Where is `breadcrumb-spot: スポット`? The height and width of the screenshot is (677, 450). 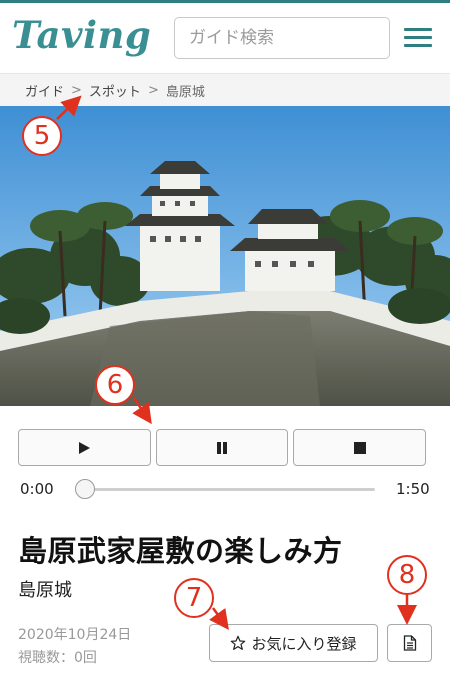 breadcrumb-spot: スポット is located at coordinates (115, 90).